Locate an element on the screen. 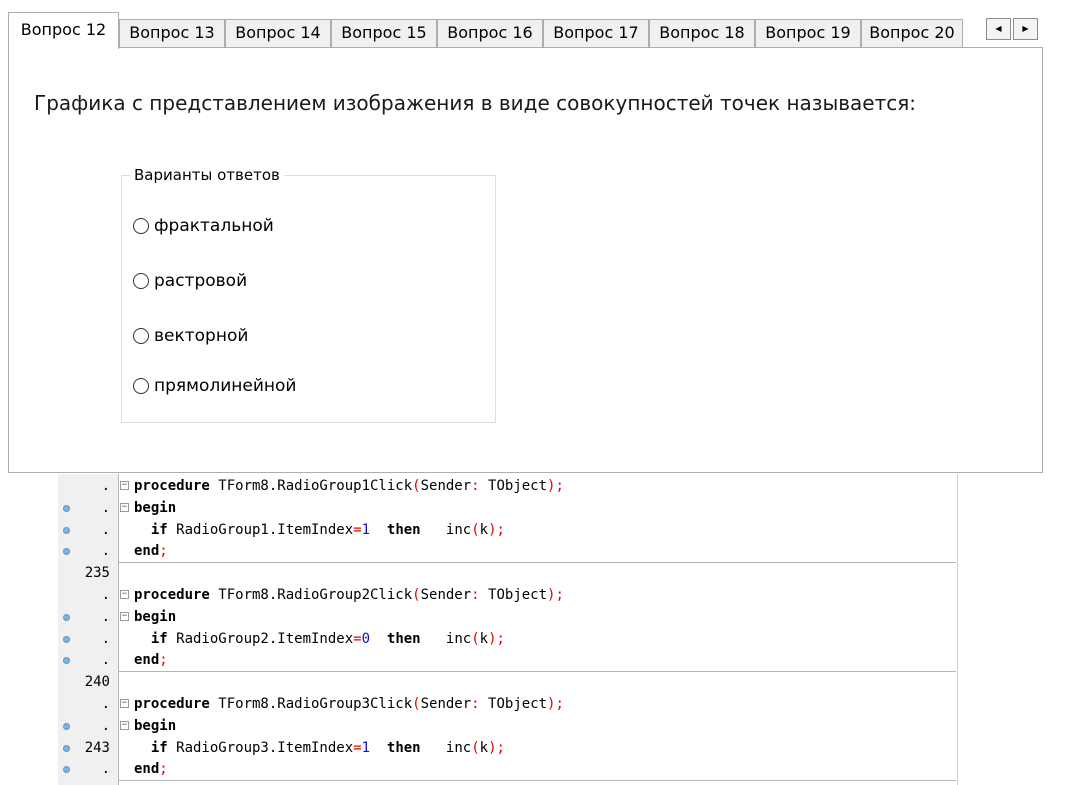 The width and height of the screenshot is (1075, 785). answer-option-2: растровой is located at coordinates (190, 281).